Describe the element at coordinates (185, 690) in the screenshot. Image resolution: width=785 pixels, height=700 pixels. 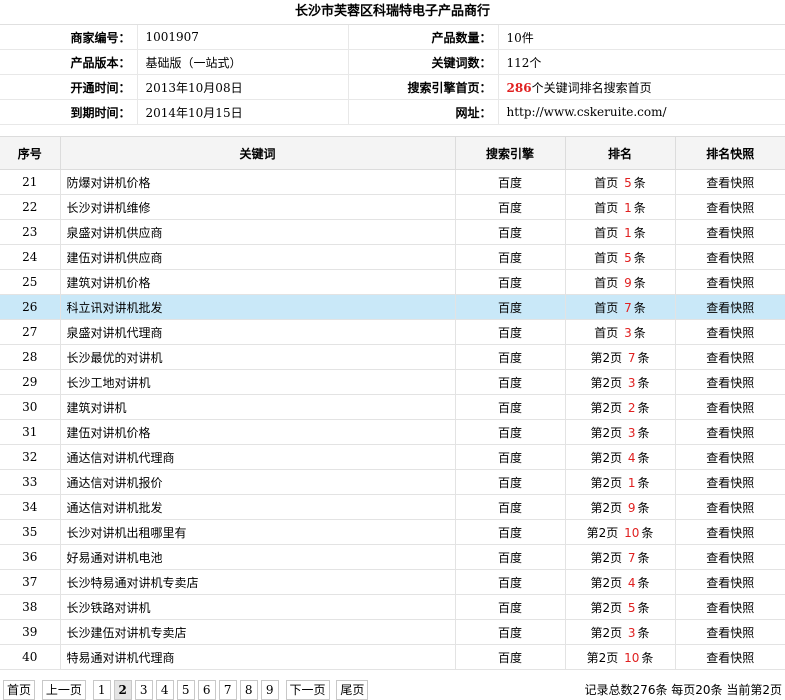
I see `page-number-button: 5` at that location.